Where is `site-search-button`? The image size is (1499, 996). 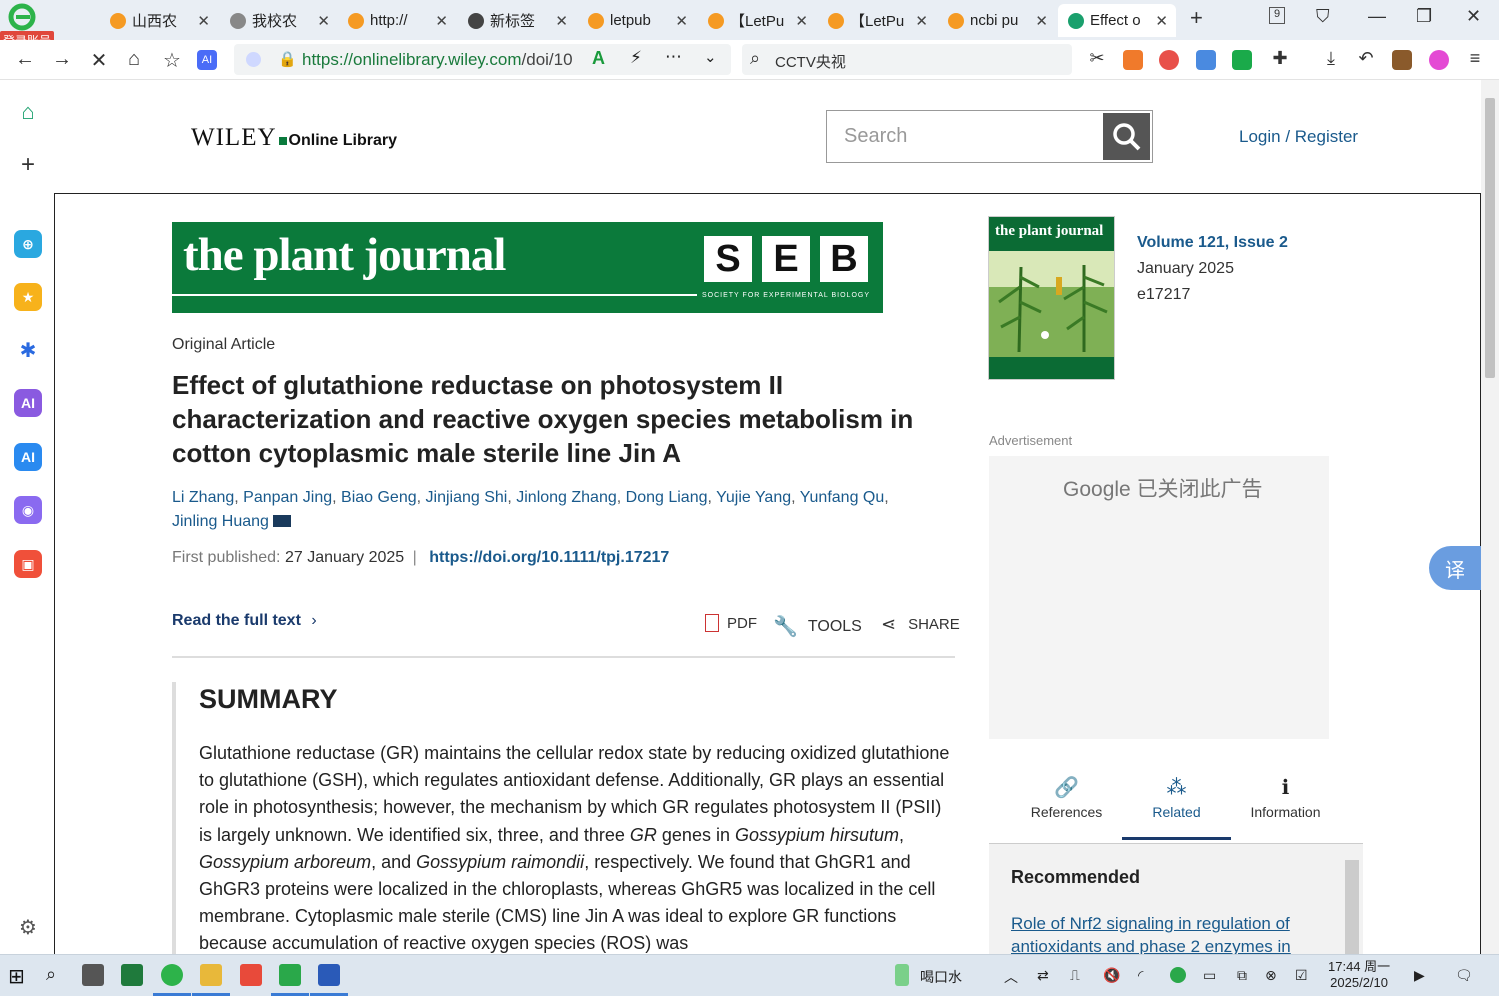 site-search-button is located at coordinates (1126, 136).